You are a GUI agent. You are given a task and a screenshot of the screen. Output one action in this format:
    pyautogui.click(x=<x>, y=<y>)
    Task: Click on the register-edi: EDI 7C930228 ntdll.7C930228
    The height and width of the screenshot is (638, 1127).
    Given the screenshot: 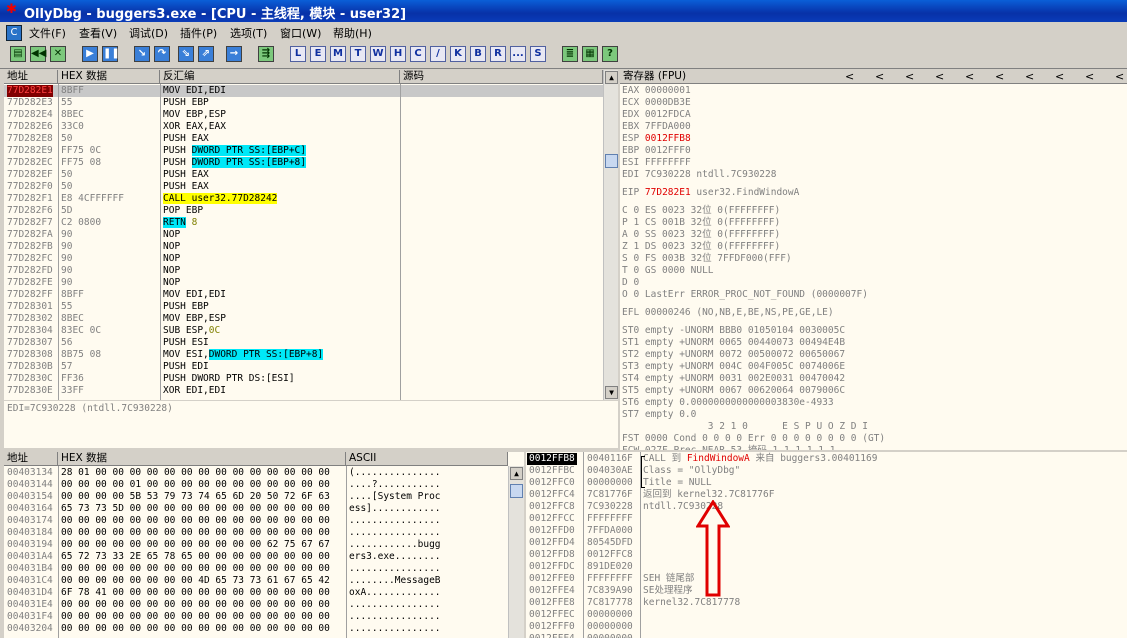 What is the action you would take?
    pyautogui.click(x=699, y=175)
    